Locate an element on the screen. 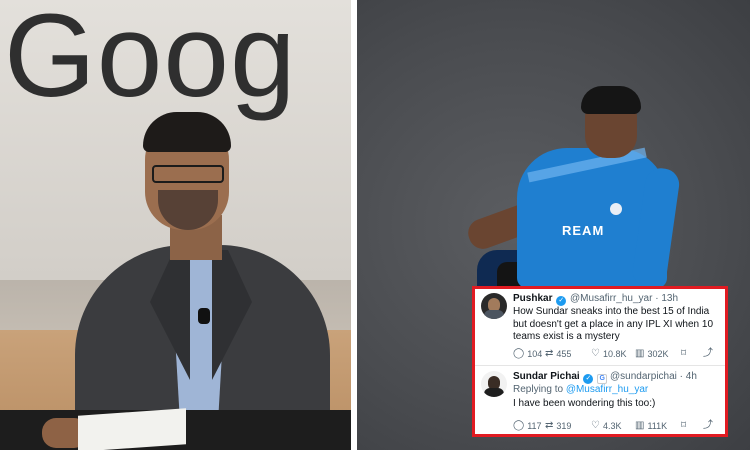 The height and width of the screenshot is (450, 750). tweet-time: · 13h is located at coordinates (666, 298).